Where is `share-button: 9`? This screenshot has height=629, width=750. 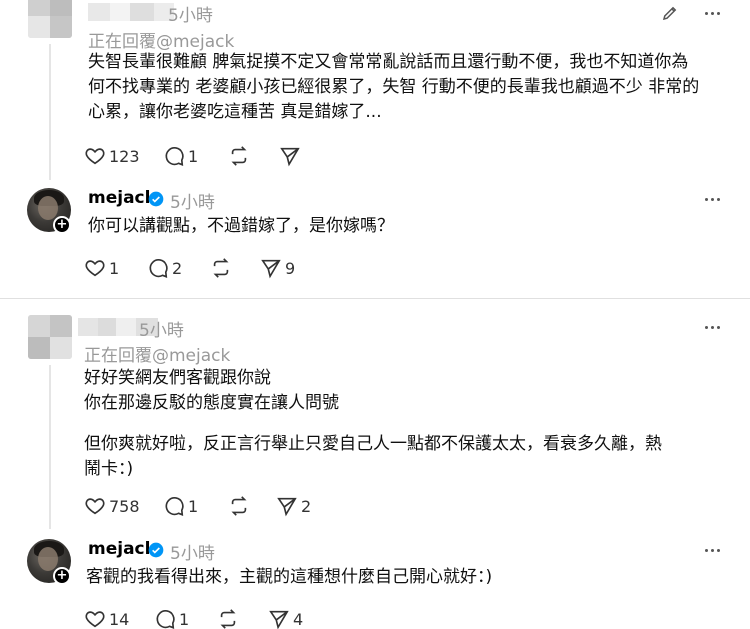
share-button: 9 is located at coordinates (277, 268).